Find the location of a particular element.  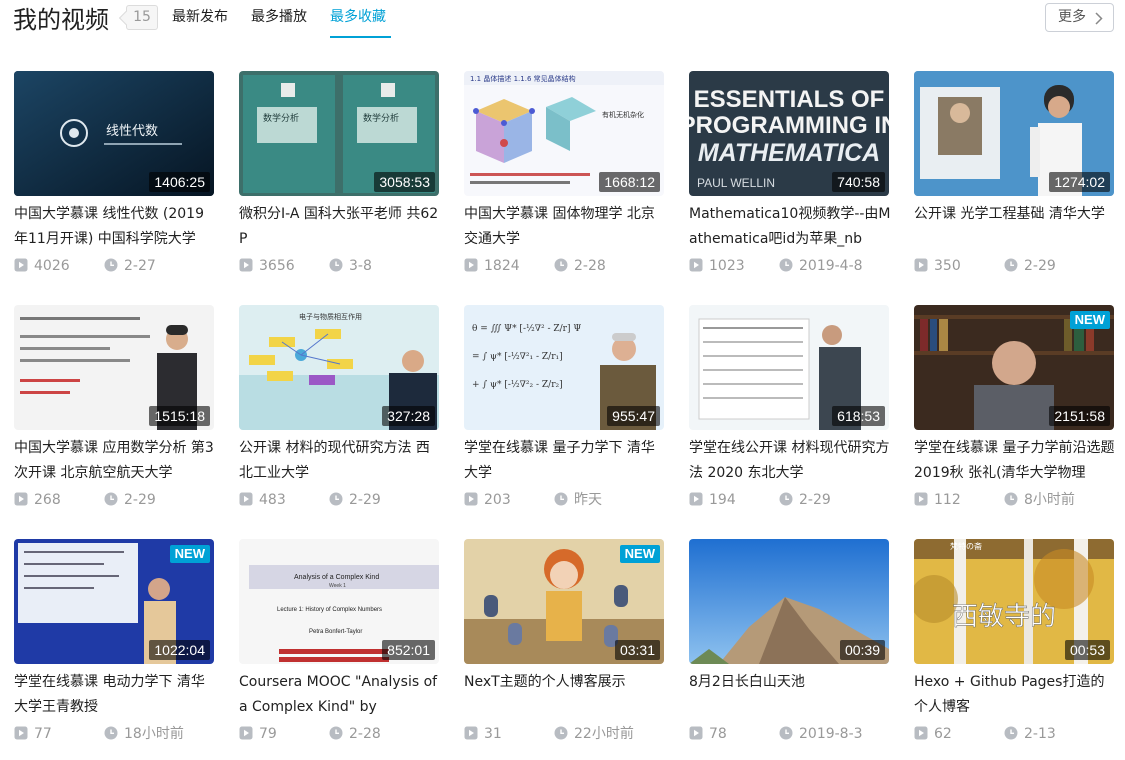

svg-text: 数学分析 is located at coordinates (381, 118).